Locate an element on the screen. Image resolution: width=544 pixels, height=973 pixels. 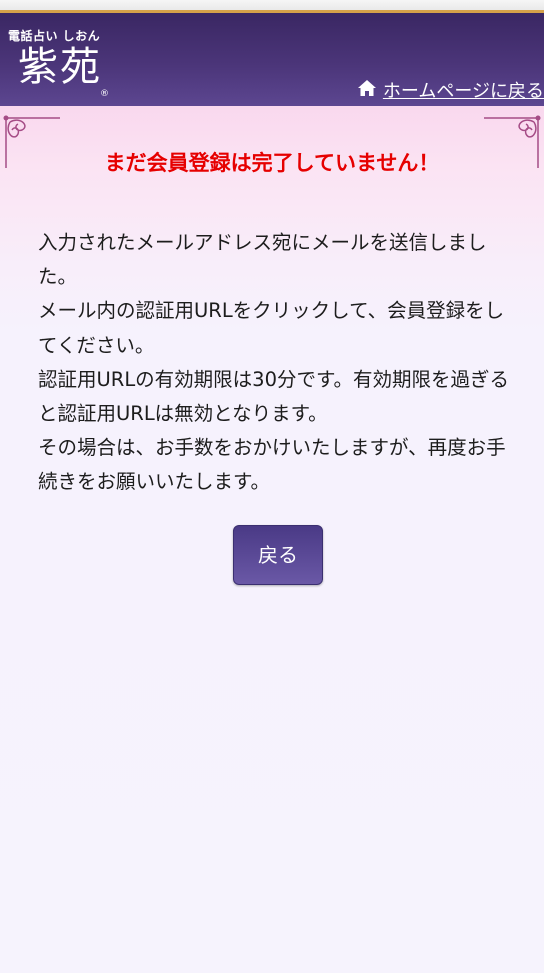
logo-subtitle: 電話占い しおん is located at coordinates (54, 36).